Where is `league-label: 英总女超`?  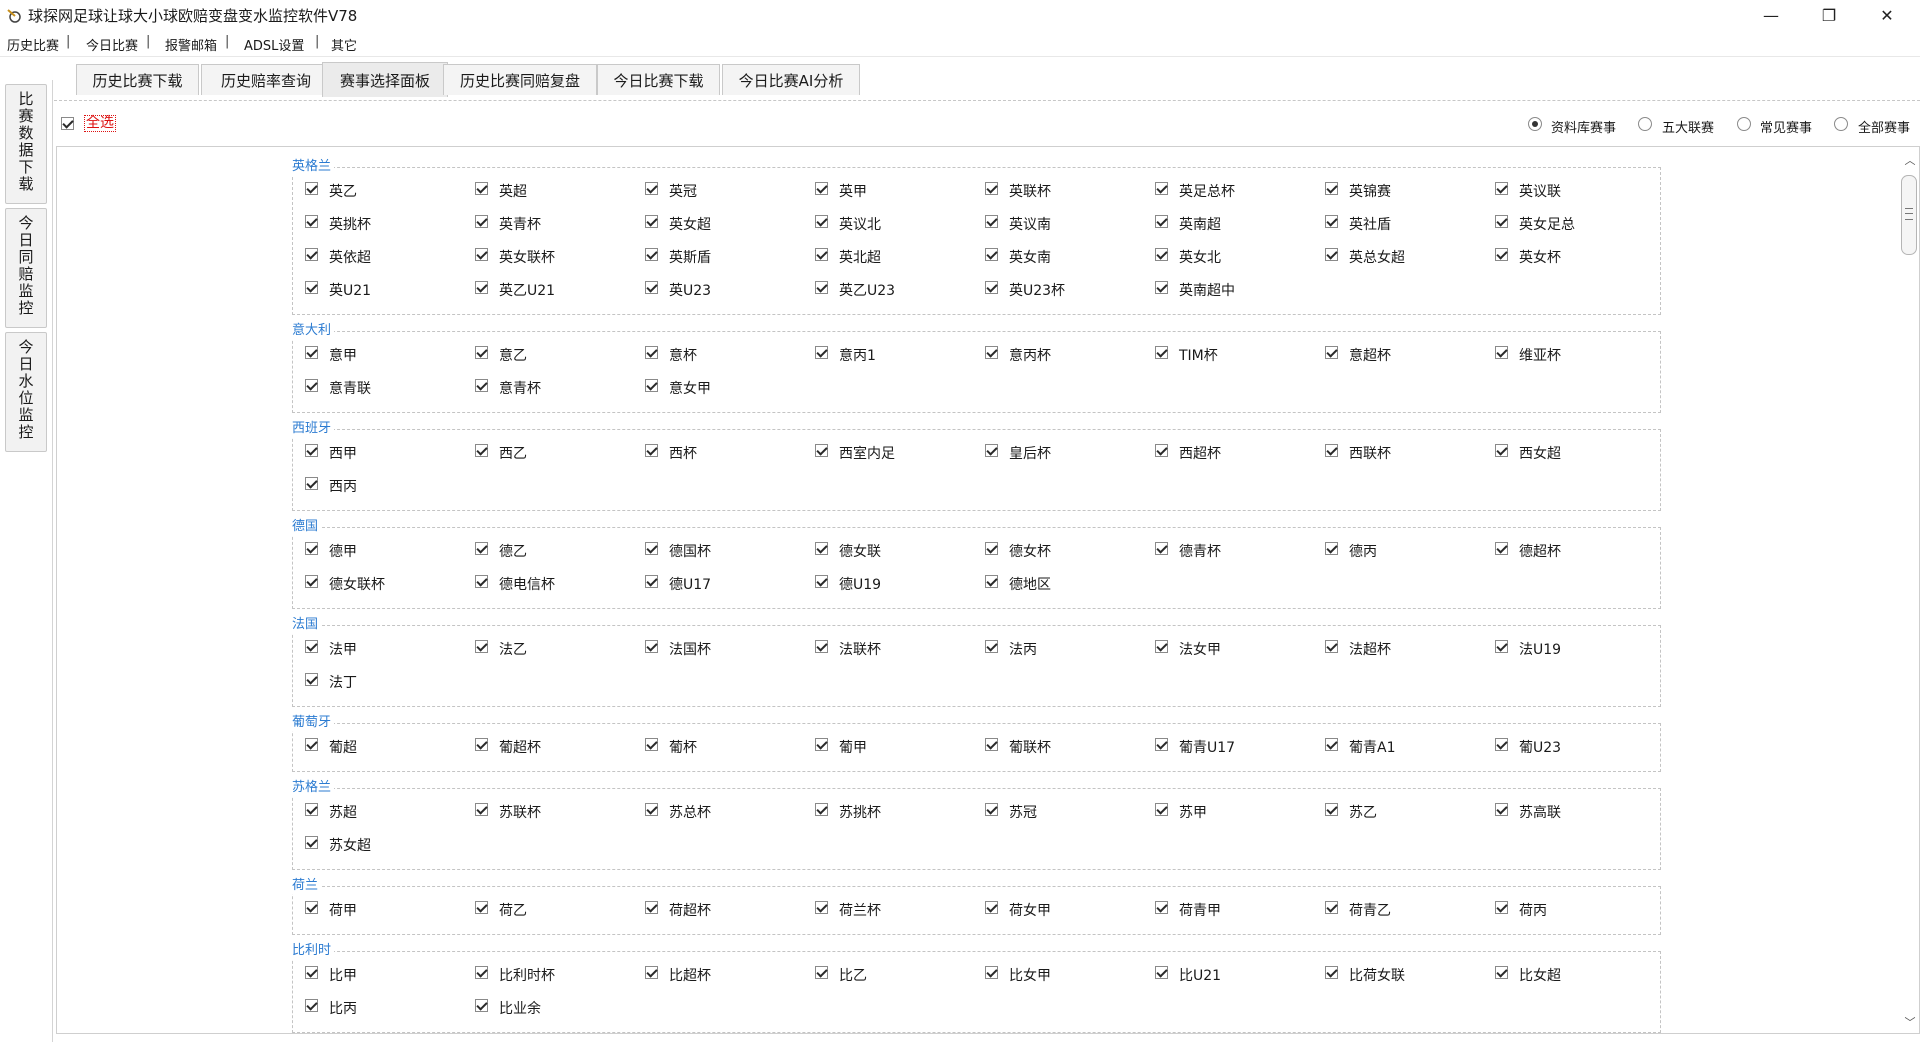
league-label: 英总女超 is located at coordinates (1377, 257).